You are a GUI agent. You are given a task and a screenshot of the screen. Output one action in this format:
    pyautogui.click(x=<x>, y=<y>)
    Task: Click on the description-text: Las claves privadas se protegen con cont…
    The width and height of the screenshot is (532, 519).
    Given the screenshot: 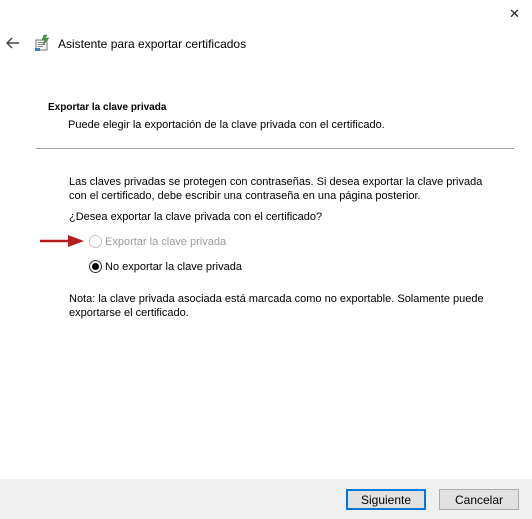 What is the action you would take?
    pyautogui.click(x=276, y=189)
    